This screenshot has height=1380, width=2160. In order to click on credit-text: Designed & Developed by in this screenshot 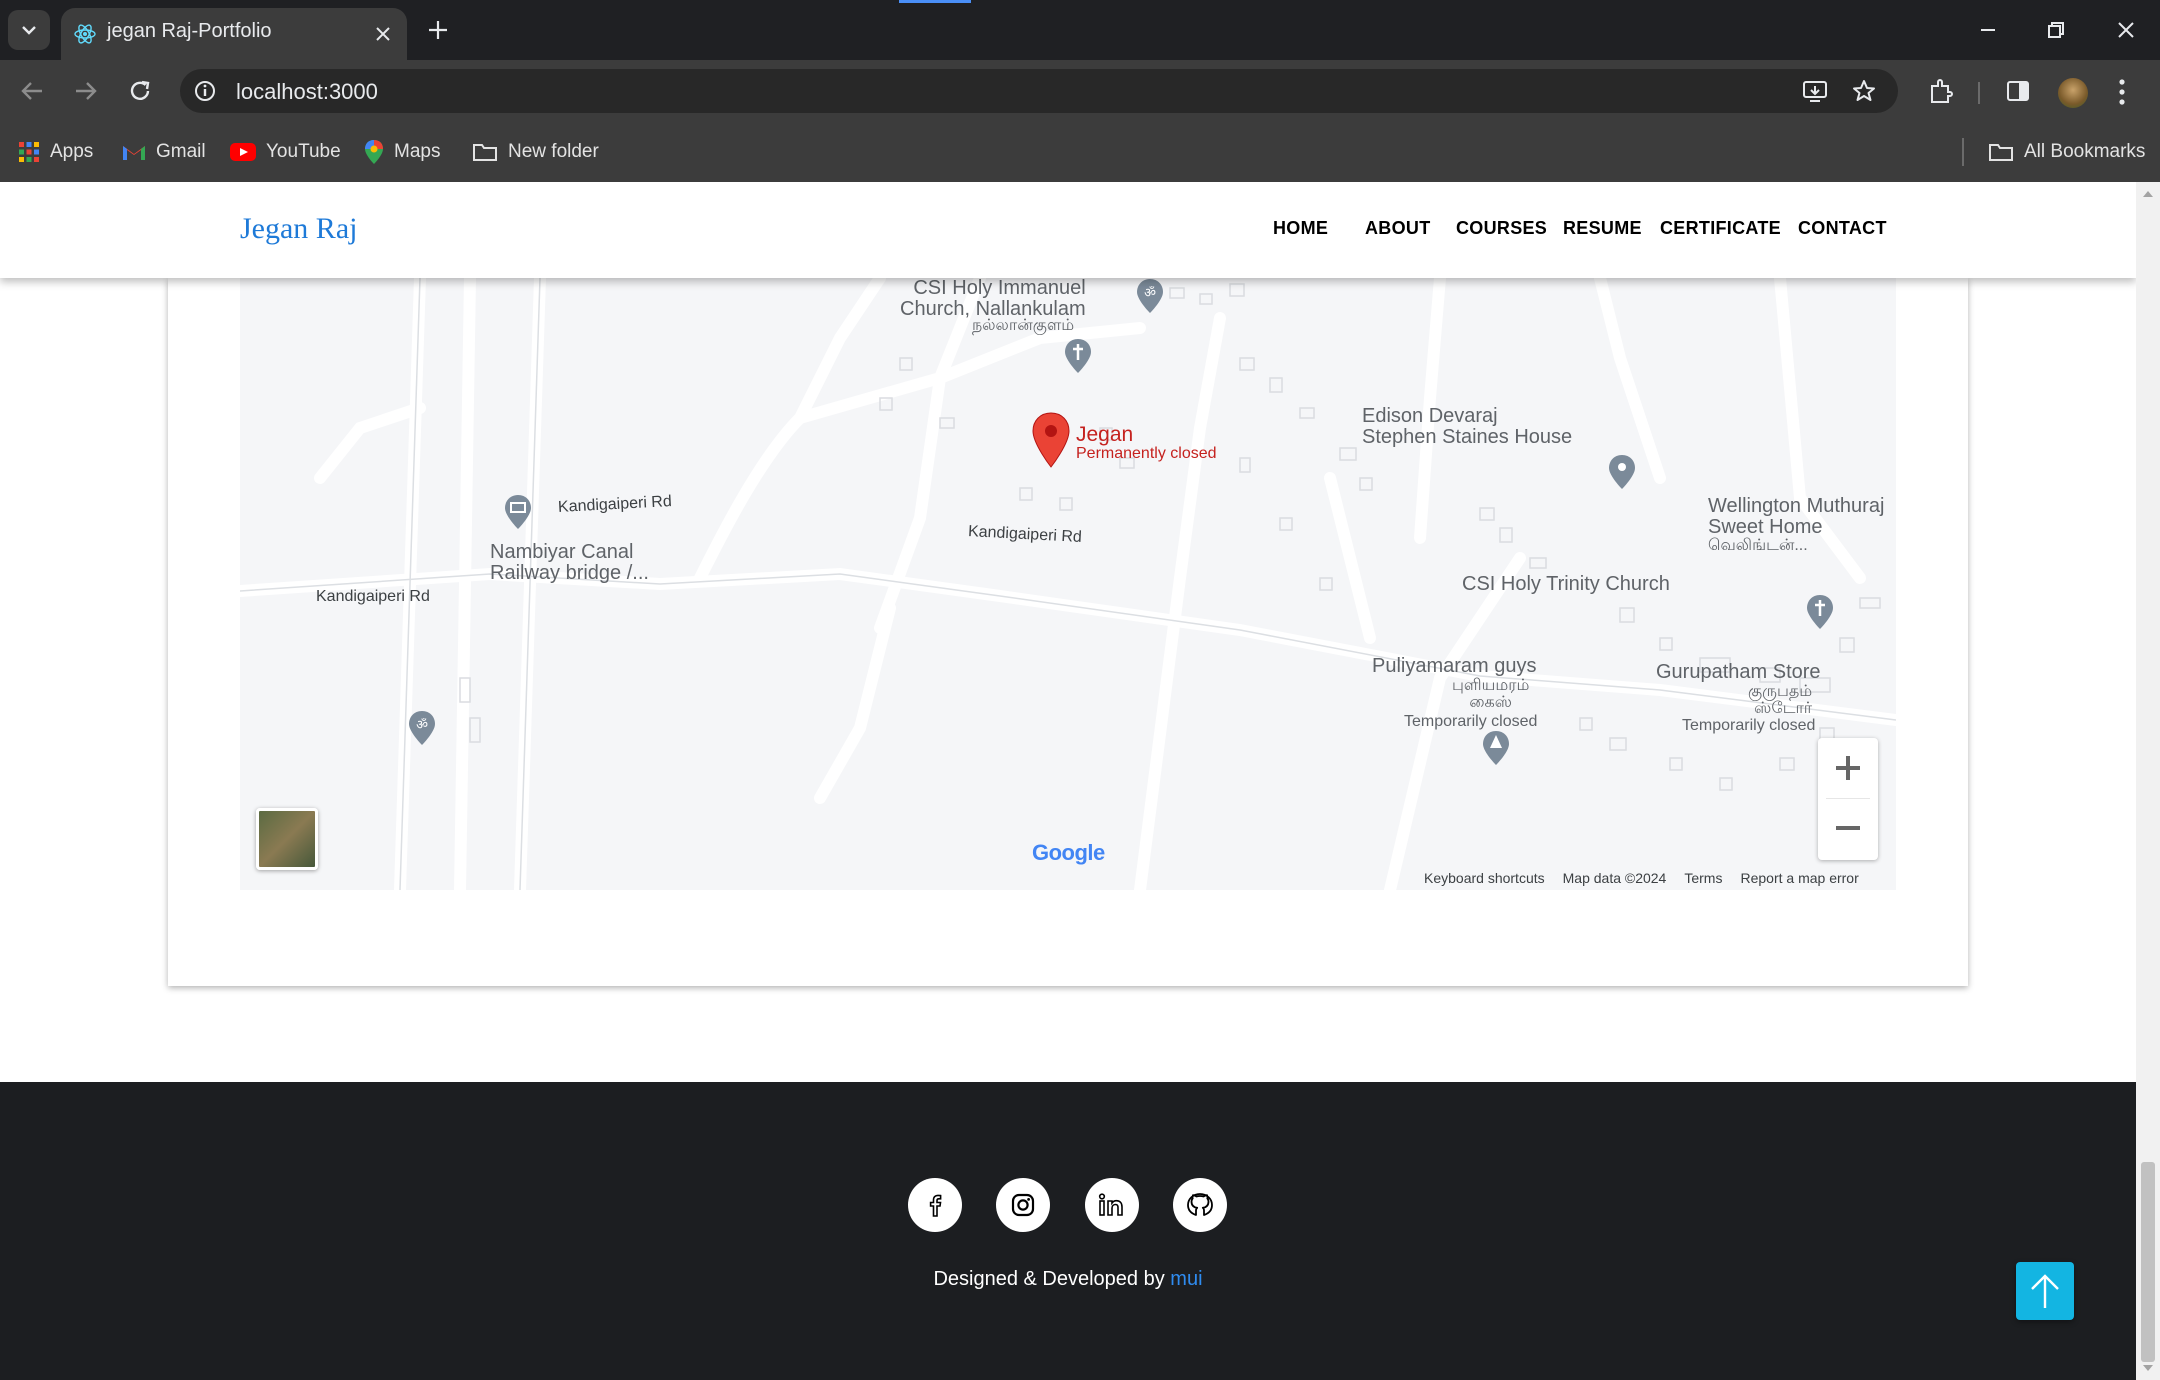, I will do `click(1049, 1279)`.